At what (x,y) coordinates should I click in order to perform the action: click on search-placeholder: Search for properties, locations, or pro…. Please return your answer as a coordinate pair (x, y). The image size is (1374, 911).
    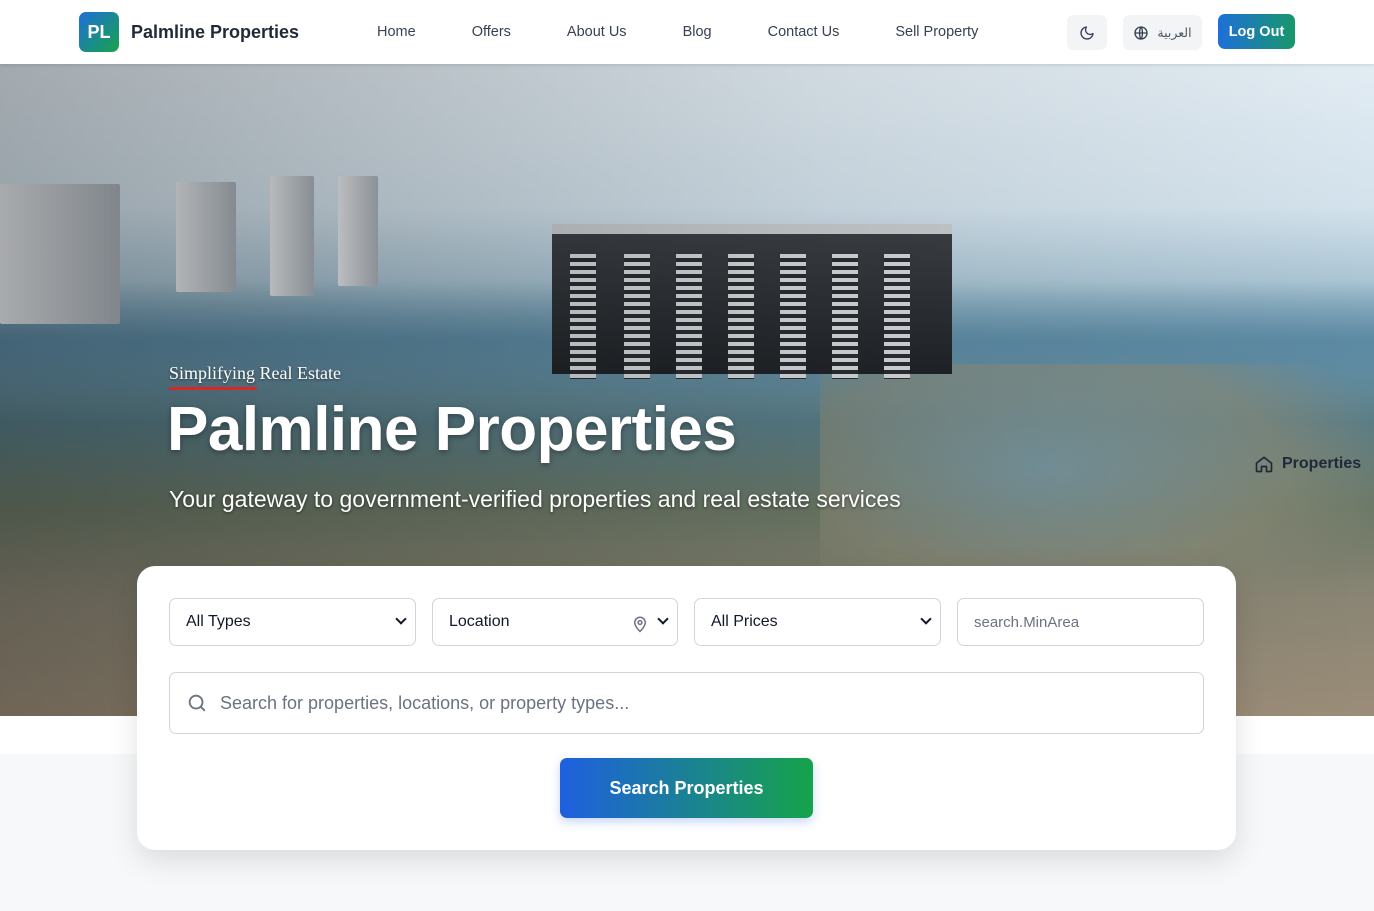
    Looking at the image, I should click on (425, 702).